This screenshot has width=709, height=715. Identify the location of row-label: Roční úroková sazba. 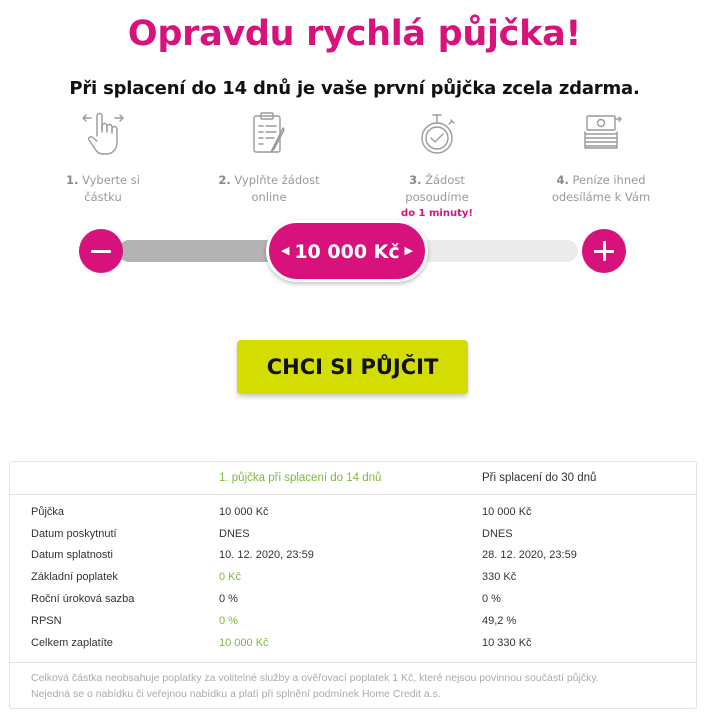
(83, 599).